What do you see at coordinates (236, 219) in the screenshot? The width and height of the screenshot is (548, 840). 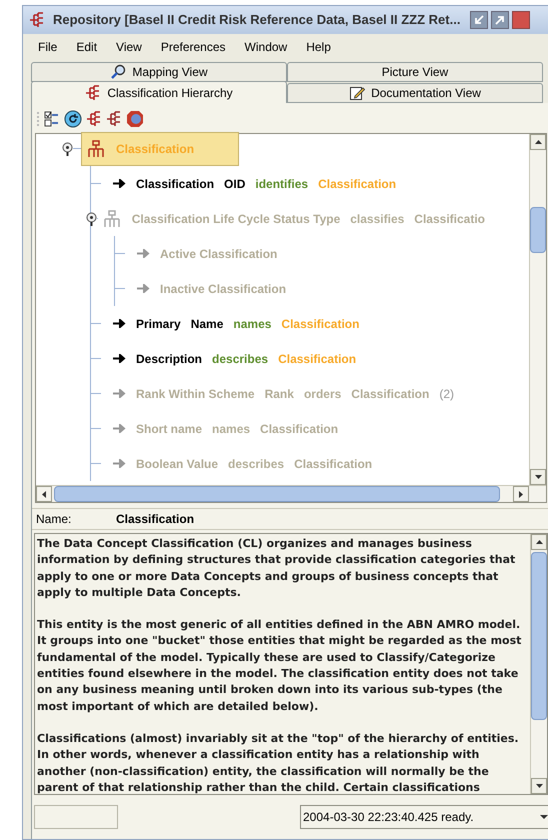 I see `node-label: Classification Life Cycle Status Type` at bounding box center [236, 219].